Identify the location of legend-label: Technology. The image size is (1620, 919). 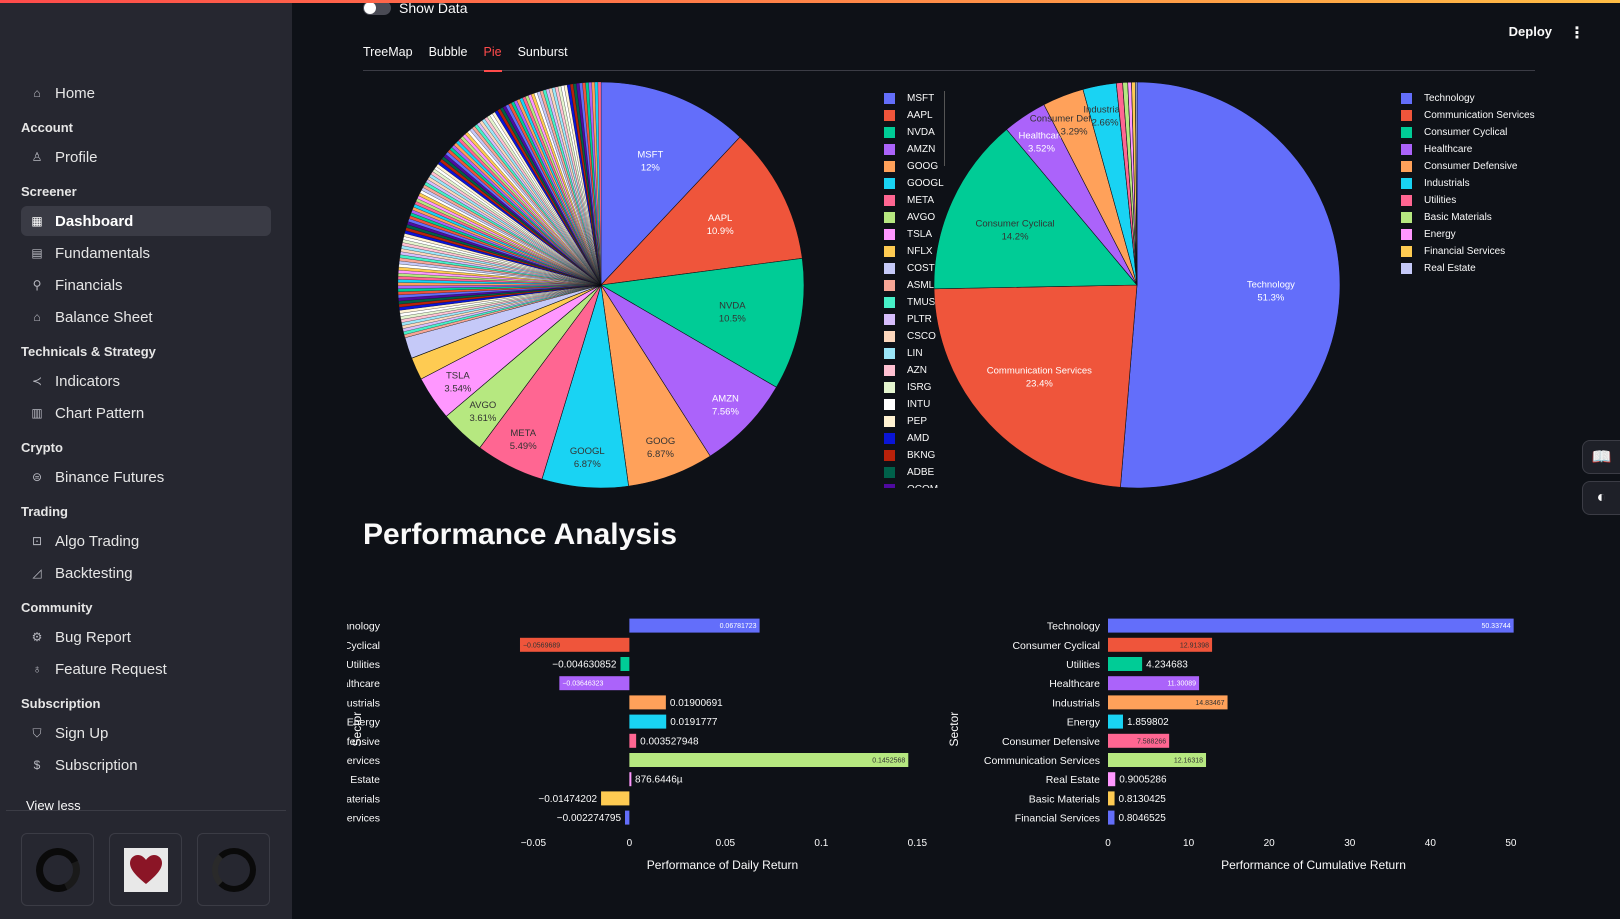
(1449, 98).